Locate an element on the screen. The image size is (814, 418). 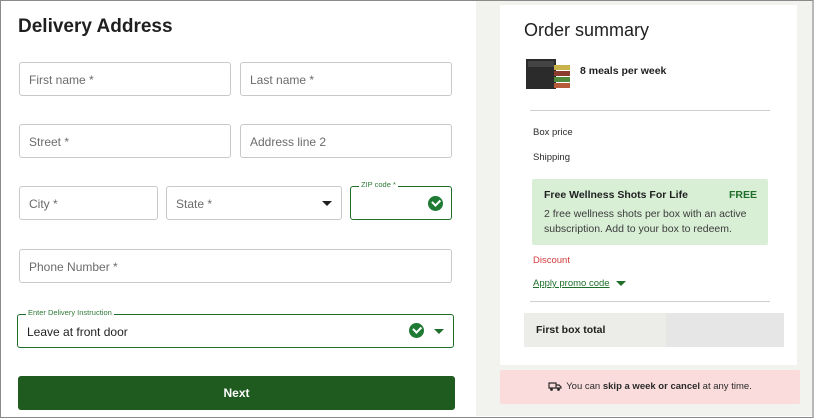
city-placeholder: City * is located at coordinates (43, 204).